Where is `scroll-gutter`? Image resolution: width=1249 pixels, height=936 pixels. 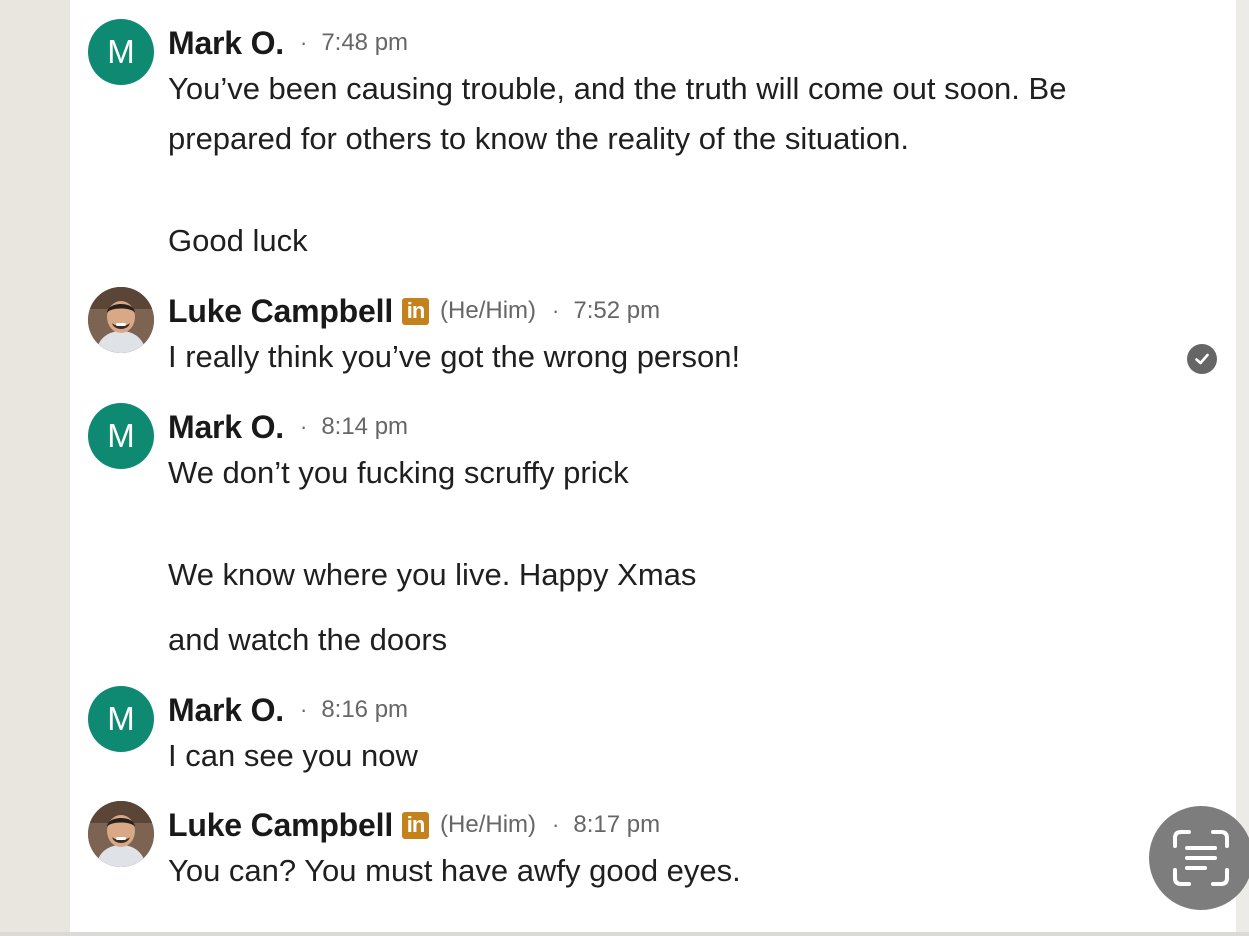
scroll-gutter is located at coordinates (1242, 468).